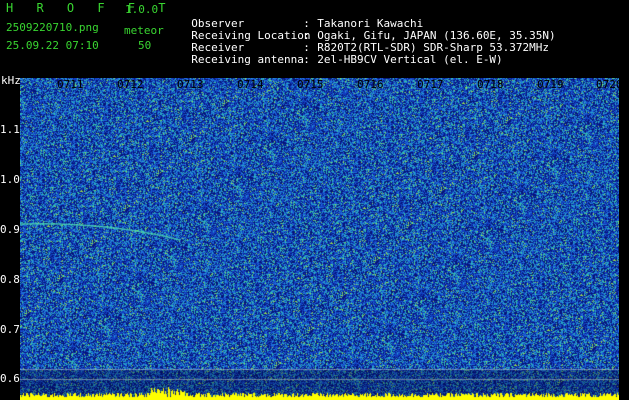 Image resolution: width=629 pixels, height=400 pixels. Describe the element at coordinates (10, 229) in the screenshot. I see `y-tick-label: 0.9` at that location.